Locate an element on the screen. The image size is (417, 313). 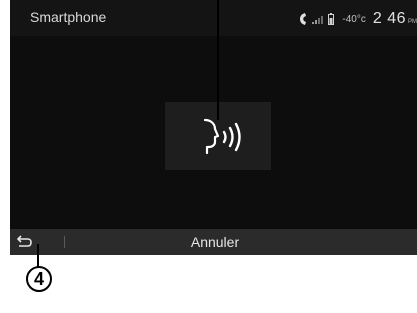
signal-strength-icon is located at coordinates (318, 20).